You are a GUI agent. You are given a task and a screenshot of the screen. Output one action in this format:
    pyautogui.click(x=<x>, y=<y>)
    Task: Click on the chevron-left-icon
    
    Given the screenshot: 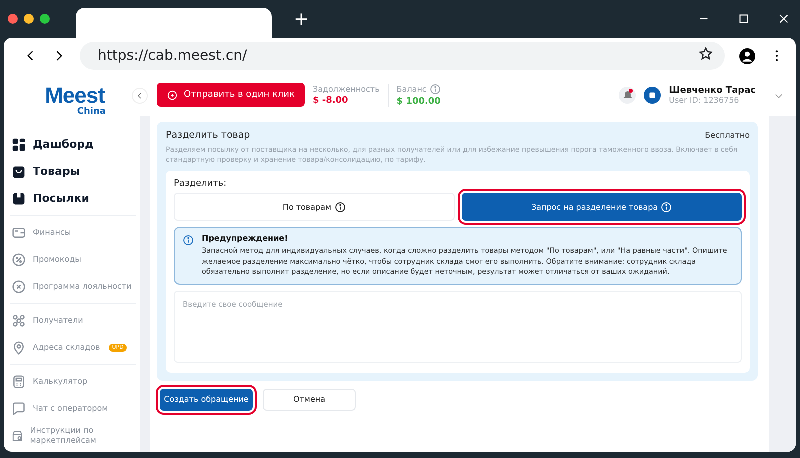 What is the action you would take?
    pyautogui.click(x=140, y=96)
    